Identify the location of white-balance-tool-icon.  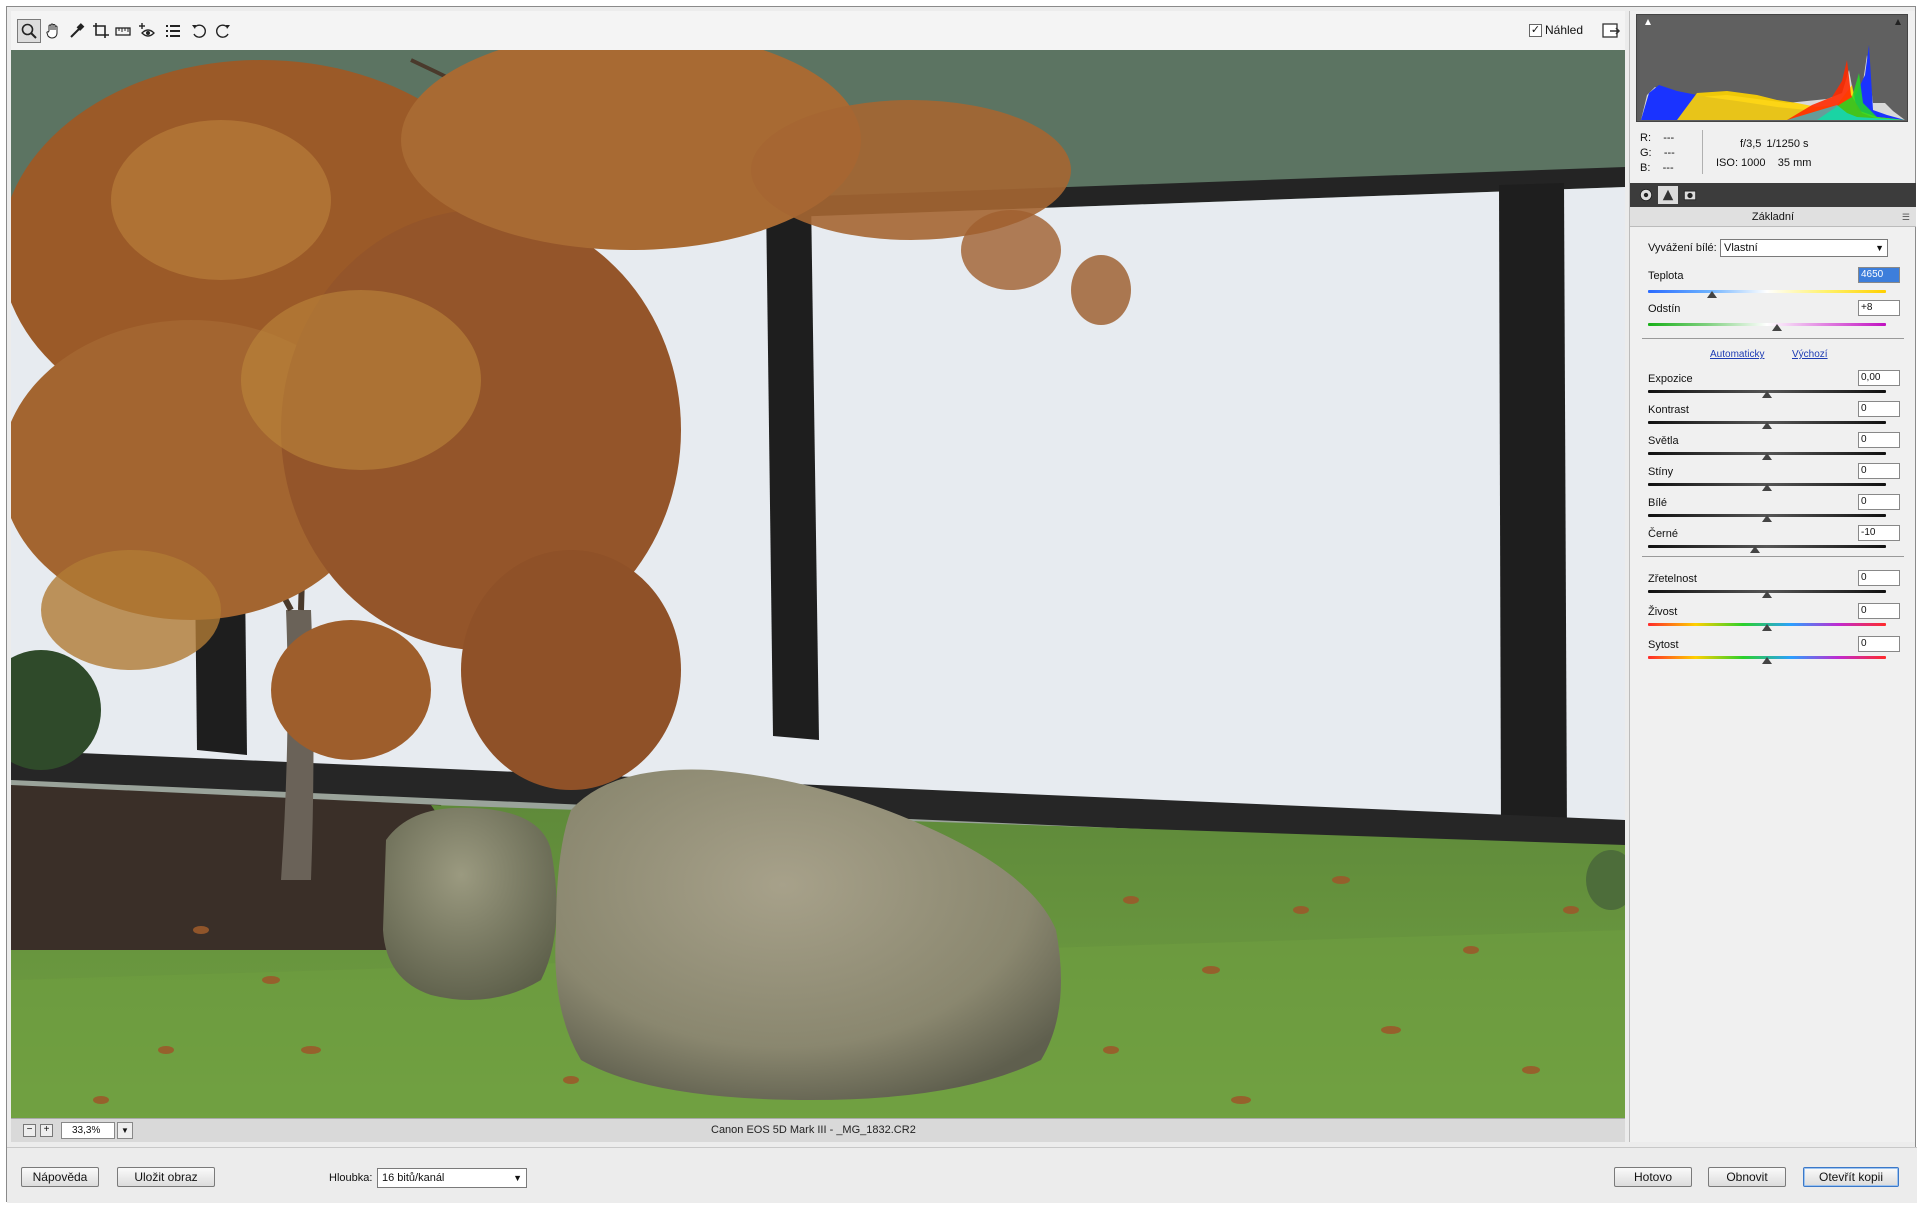
(77, 31).